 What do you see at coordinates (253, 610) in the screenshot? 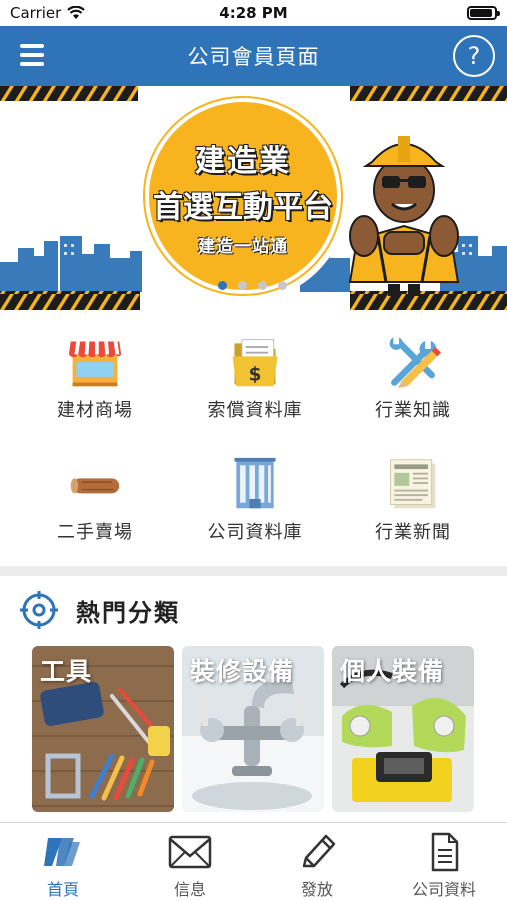
I see `hot-categories-header: 熱門分類` at bounding box center [253, 610].